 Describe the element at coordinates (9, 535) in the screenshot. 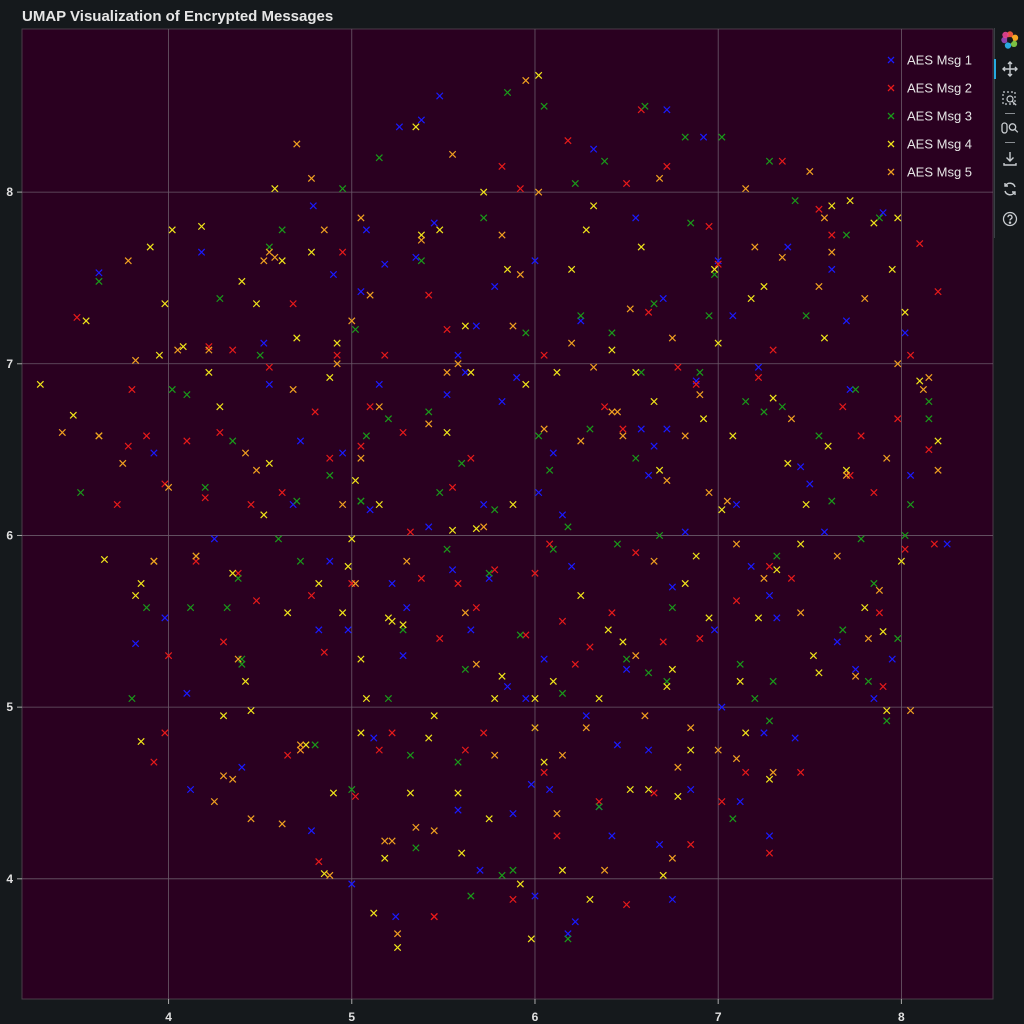

I see `y-tick-label: 6` at that location.